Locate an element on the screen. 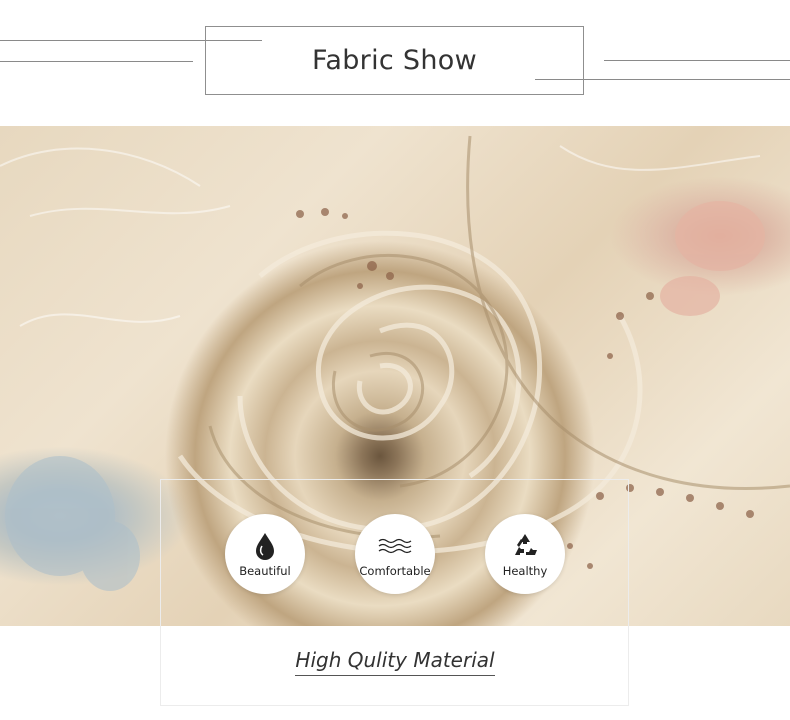  feature-label: Beautiful is located at coordinates (265, 570).